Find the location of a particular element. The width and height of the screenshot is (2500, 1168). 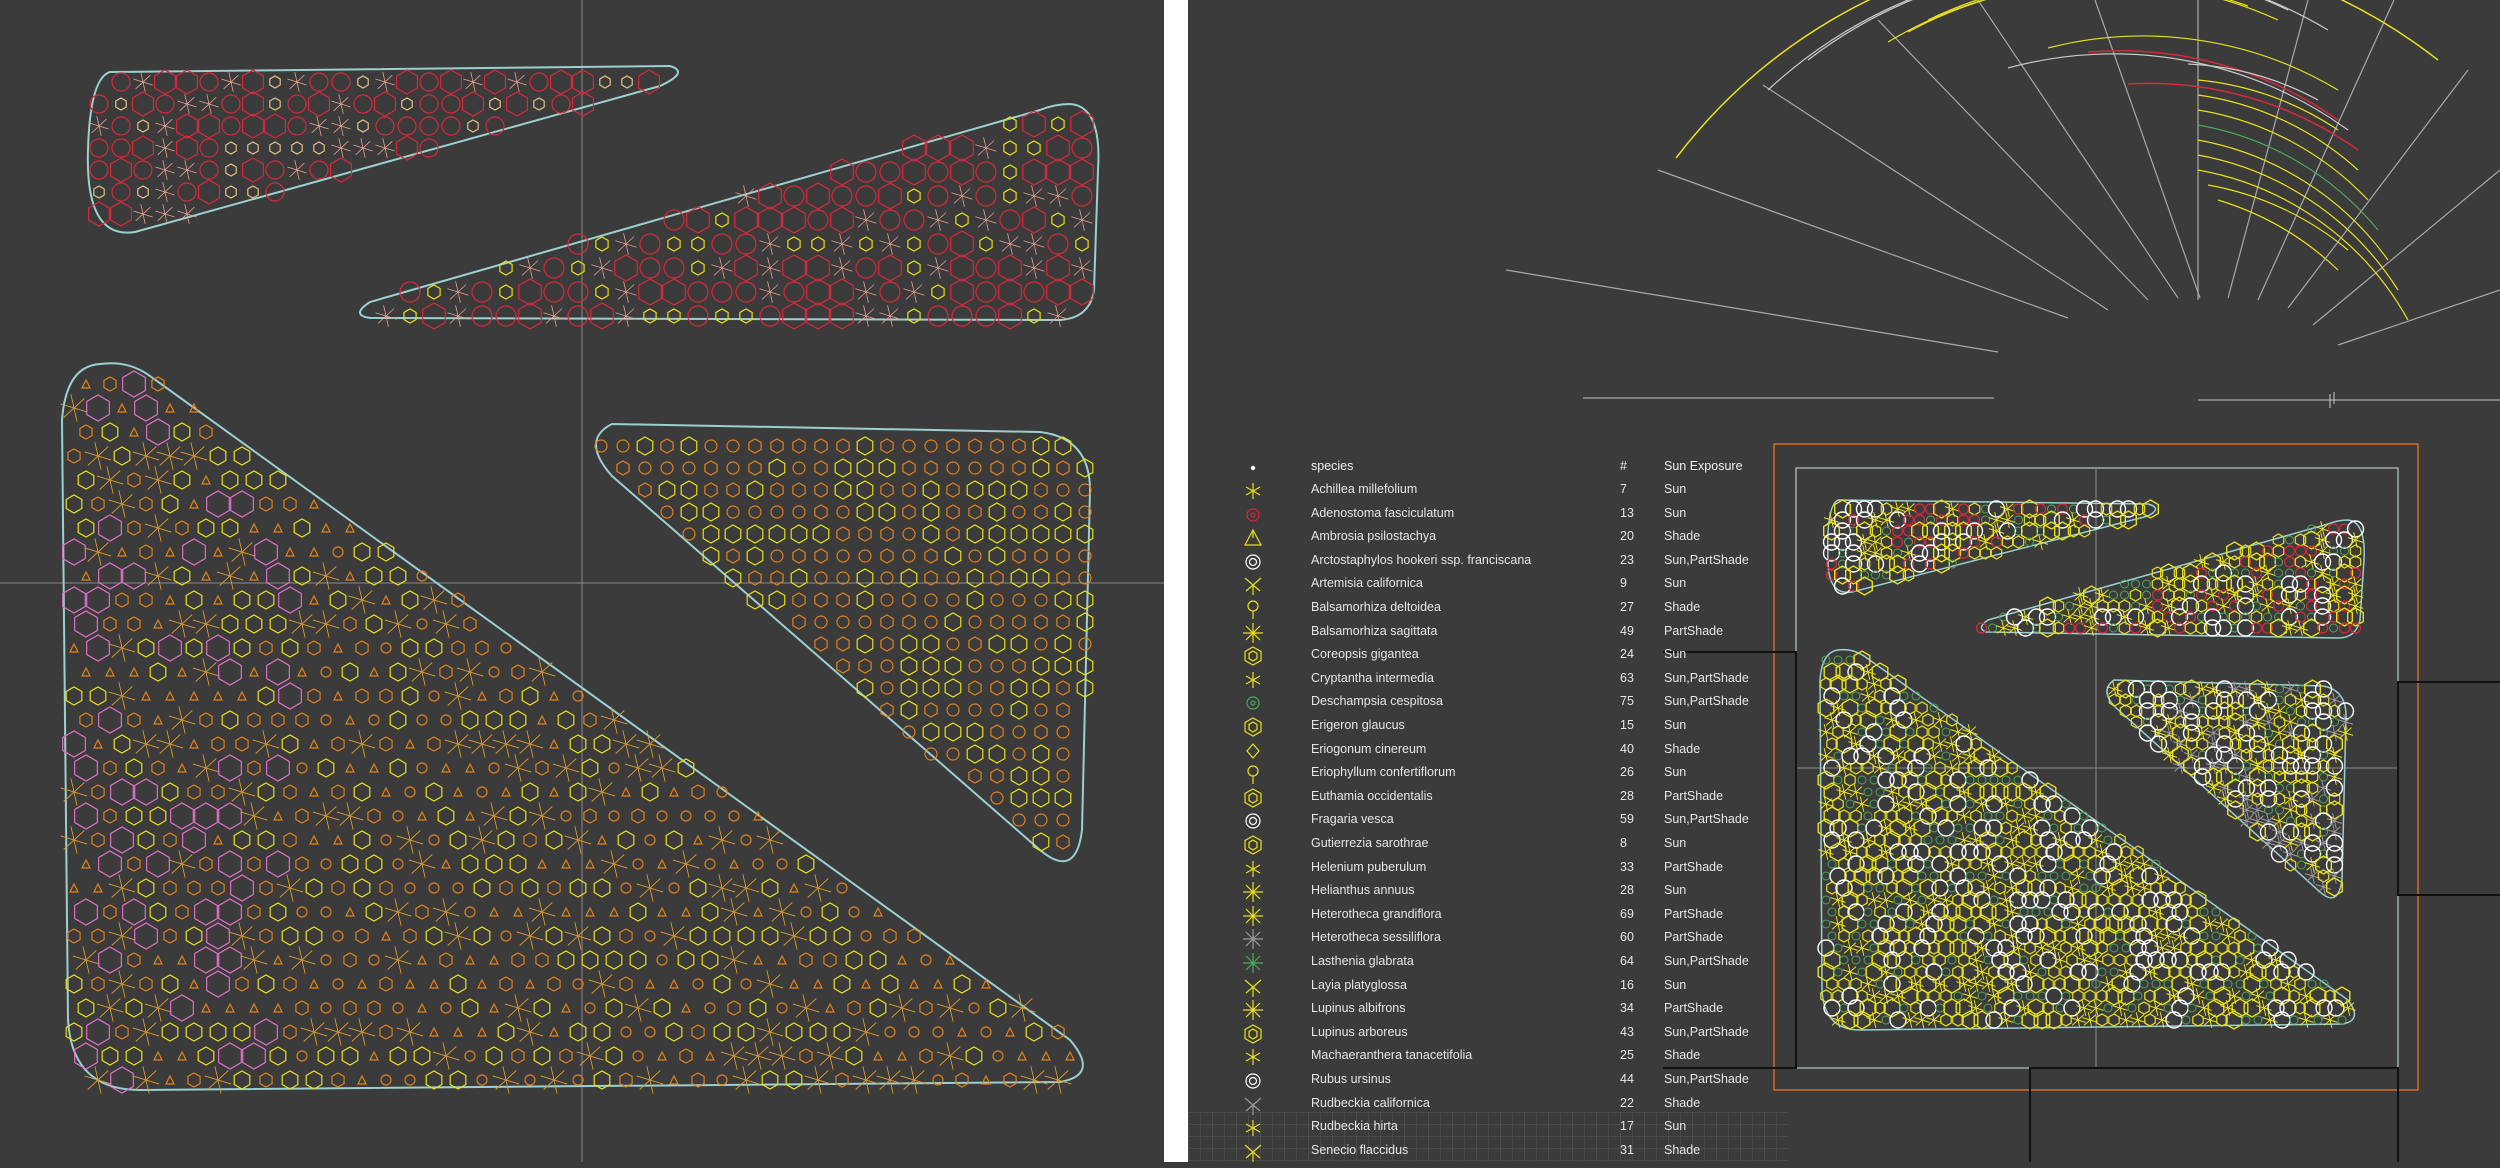

legend-row: Cryptantha intermedia 63 Sun,PartShade is located at coordinates (1488, 679).